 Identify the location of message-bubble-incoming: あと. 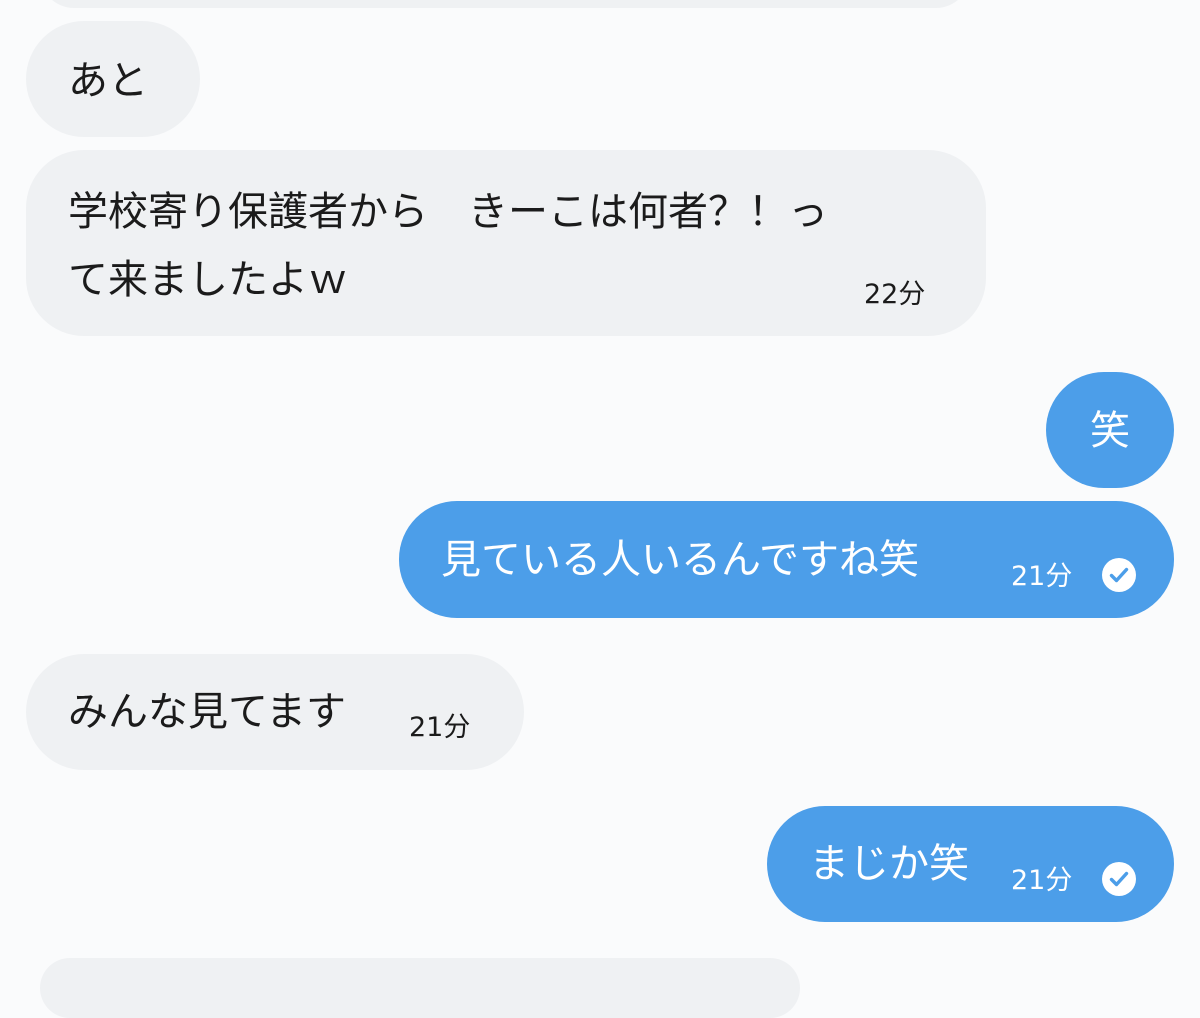
(113, 79).